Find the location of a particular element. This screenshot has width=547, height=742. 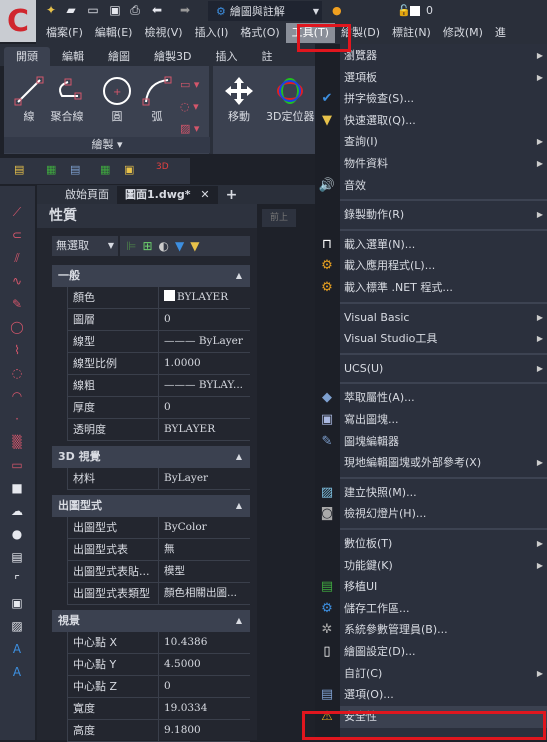

undo-icon: ⬅ is located at coordinates (157, 10).